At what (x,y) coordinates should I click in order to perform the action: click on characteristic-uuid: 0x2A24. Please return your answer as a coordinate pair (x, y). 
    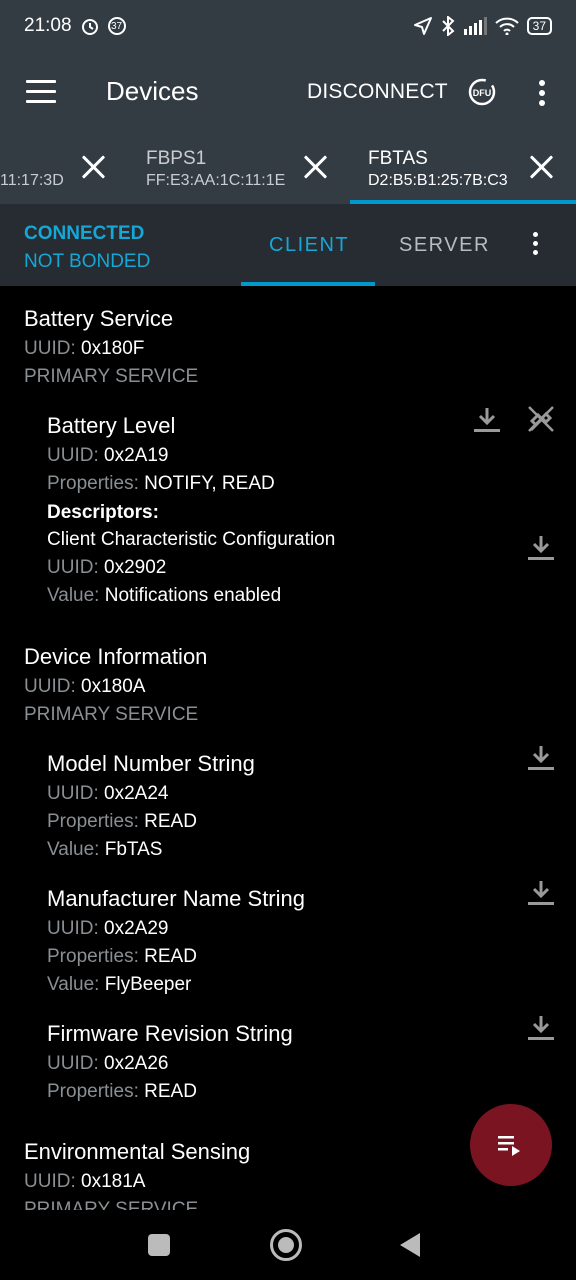
    Looking at the image, I should click on (136, 793).